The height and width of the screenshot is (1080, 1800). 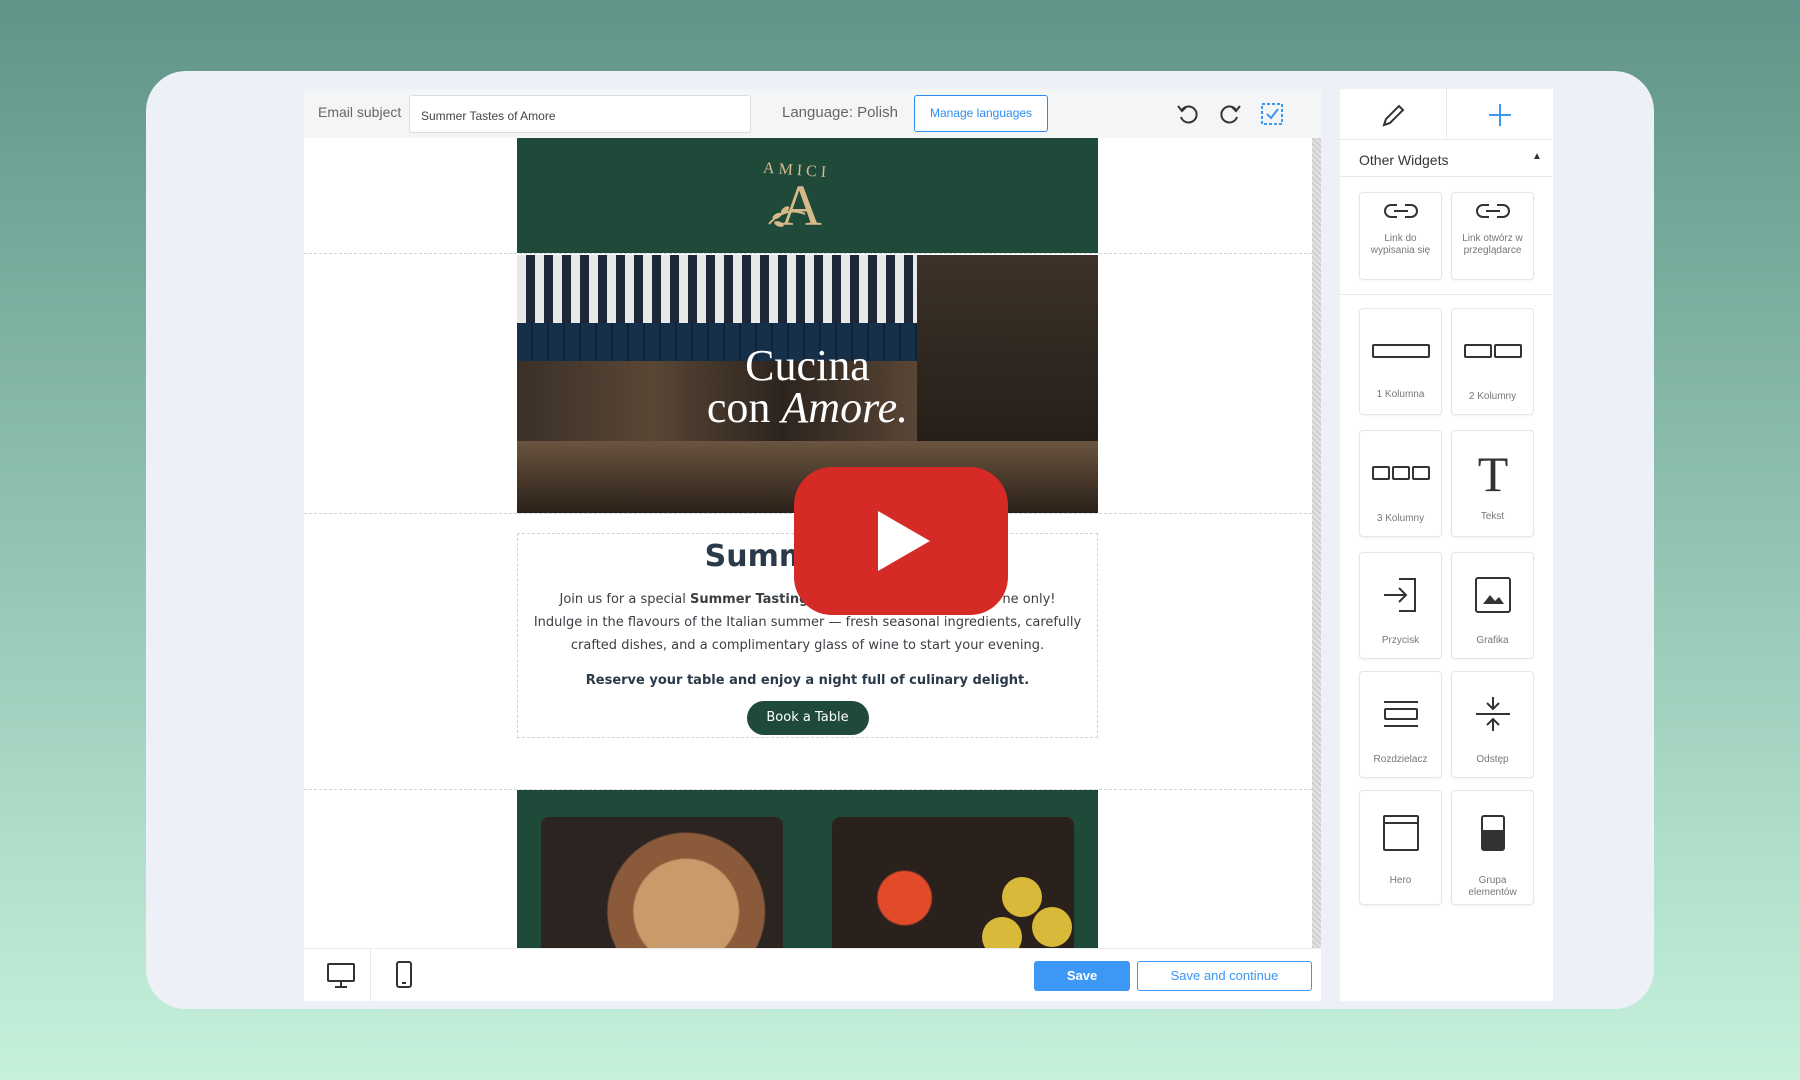 What do you see at coordinates (1400, 833) in the screenshot?
I see `hero-icon` at bounding box center [1400, 833].